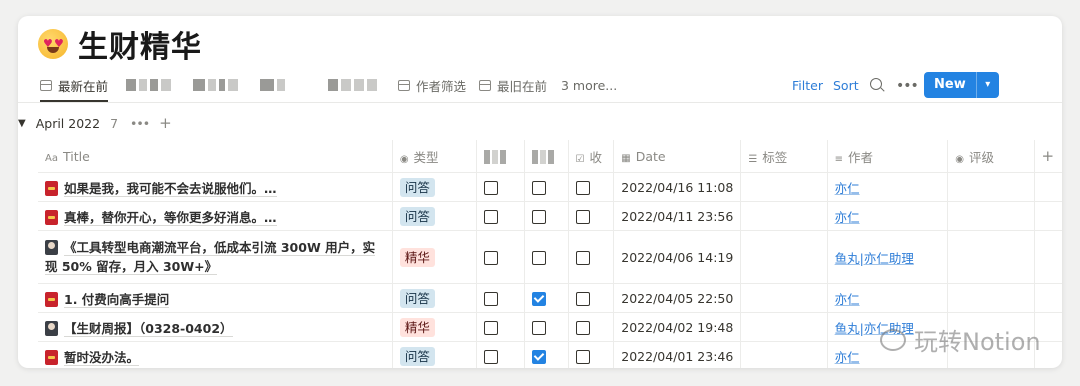 Image resolution: width=1080 pixels, height=386 pixels. I want to click on column-header-type: ◉ 类型, so click(435, 156).